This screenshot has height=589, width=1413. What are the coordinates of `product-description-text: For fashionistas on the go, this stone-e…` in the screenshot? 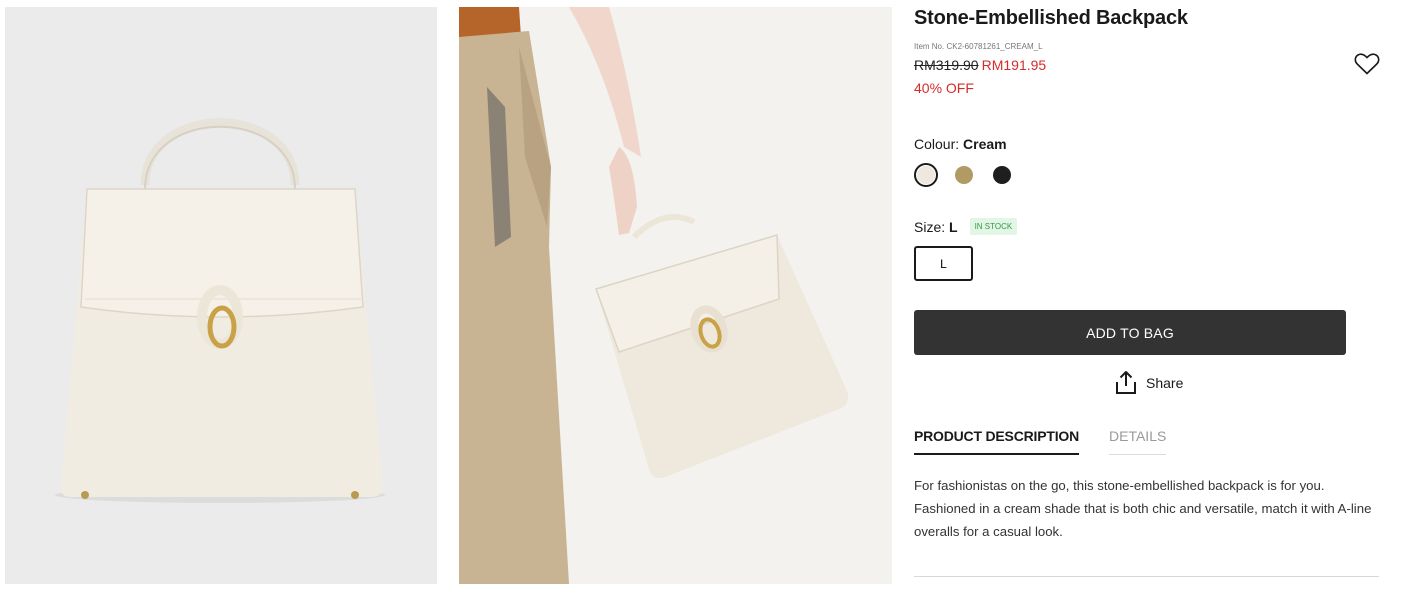 It's located at (1143, 508).